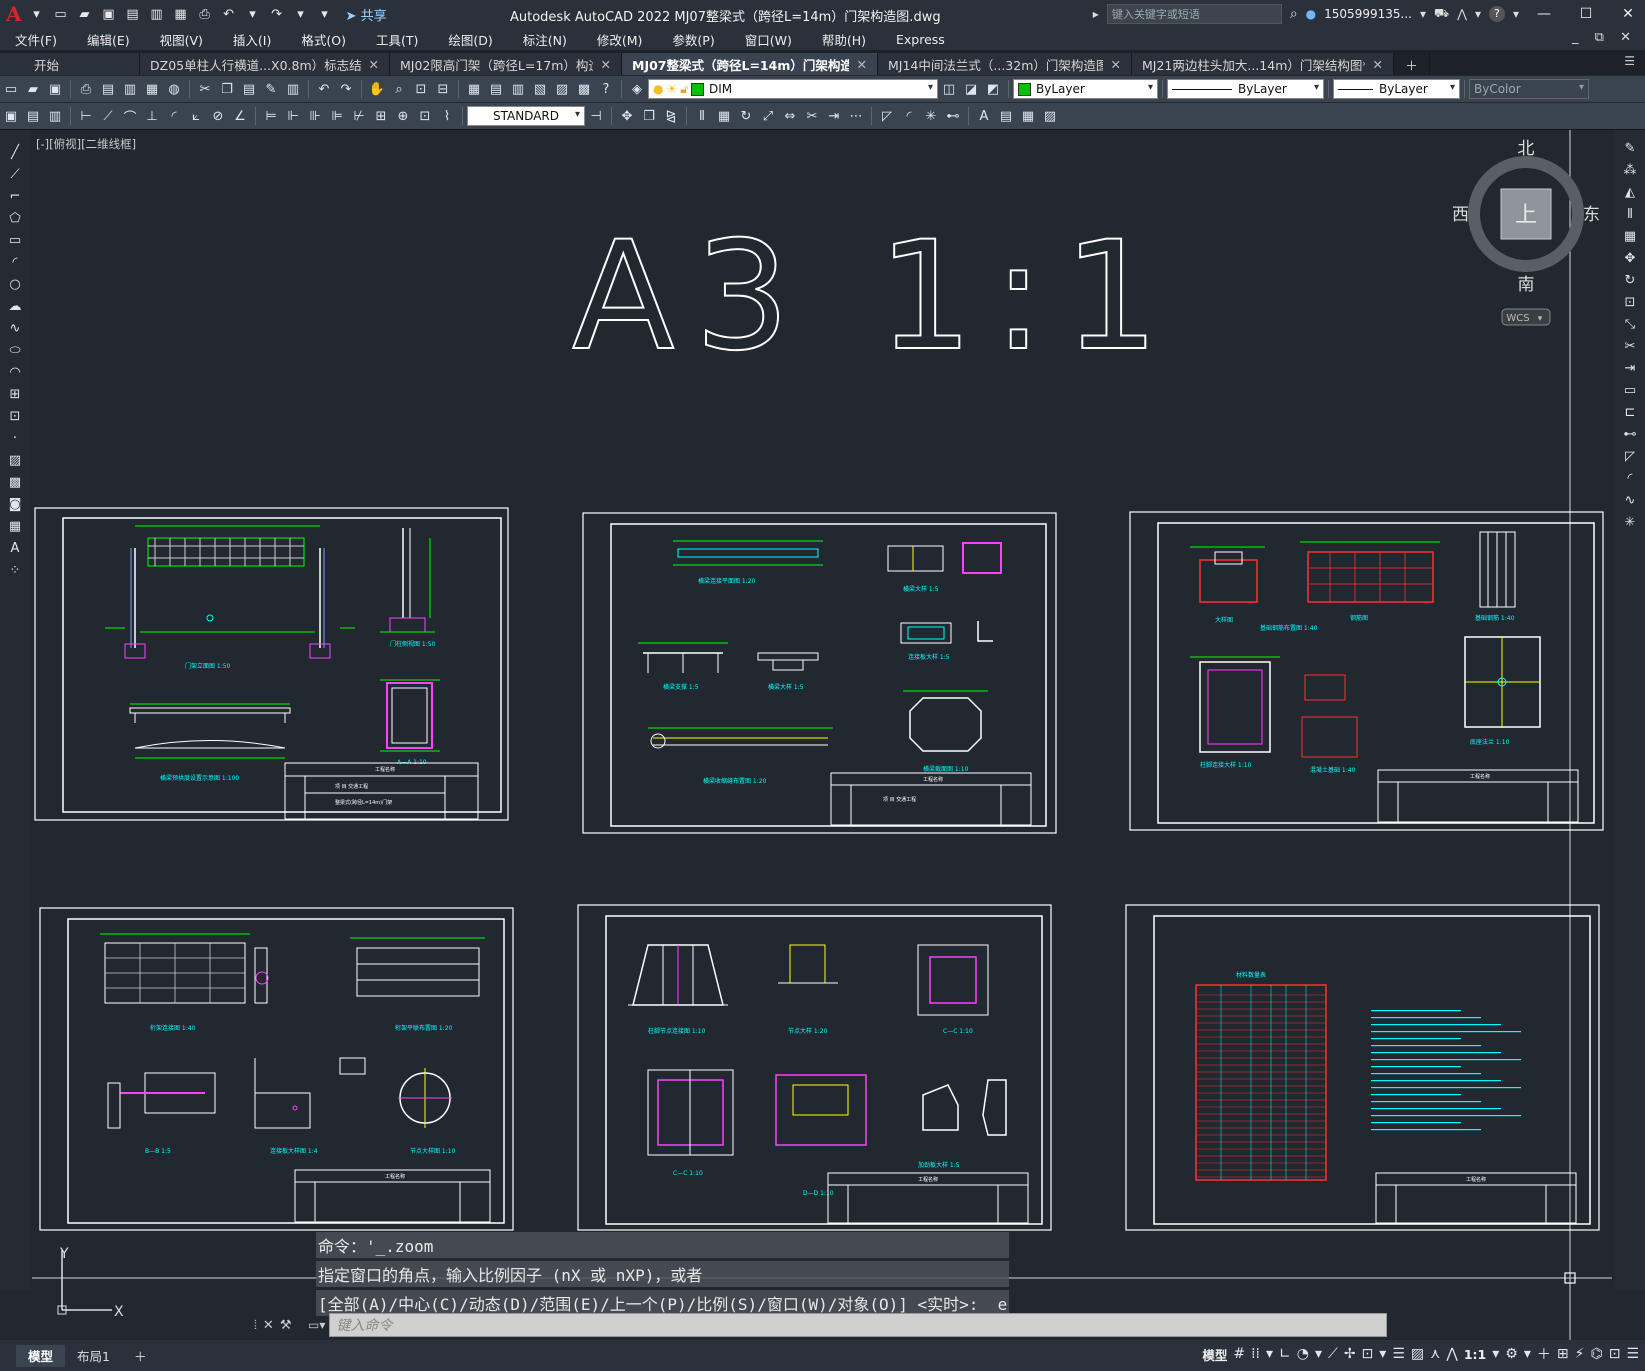 The height and width of the screenshot is (1371, 1645). I want to click on osnap-tracking-icon: ✢, so click(1350, 1354).